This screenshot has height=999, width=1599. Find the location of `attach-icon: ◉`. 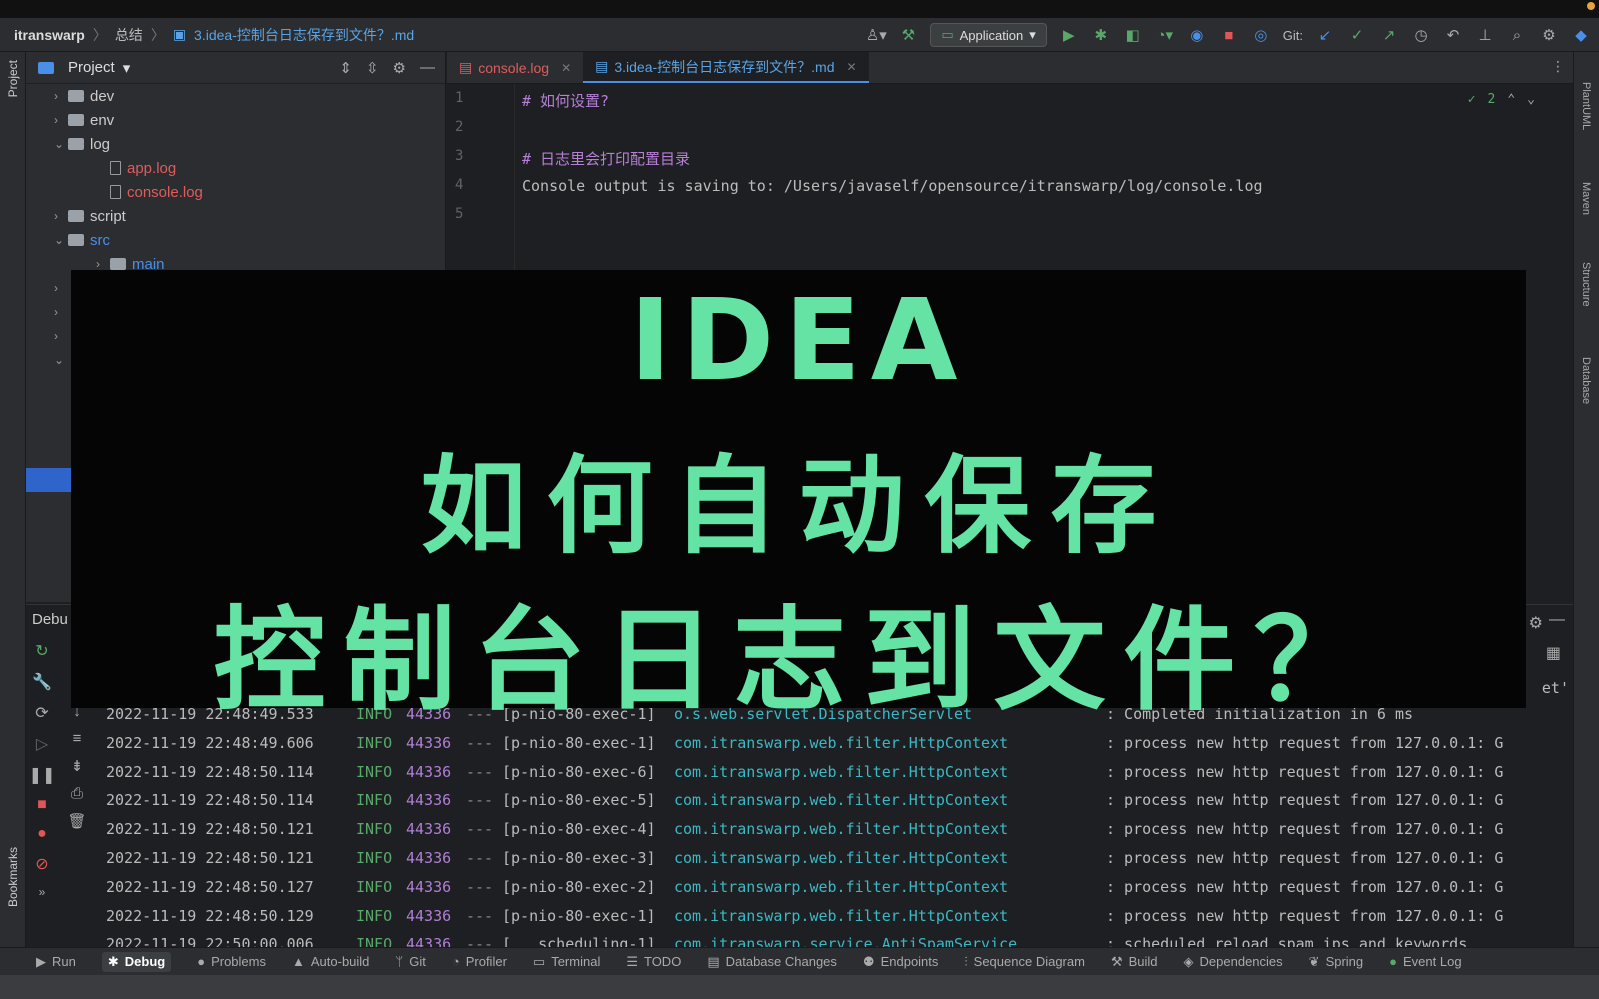

attach-icon: ◉ is located at coordinates (1197, 35).